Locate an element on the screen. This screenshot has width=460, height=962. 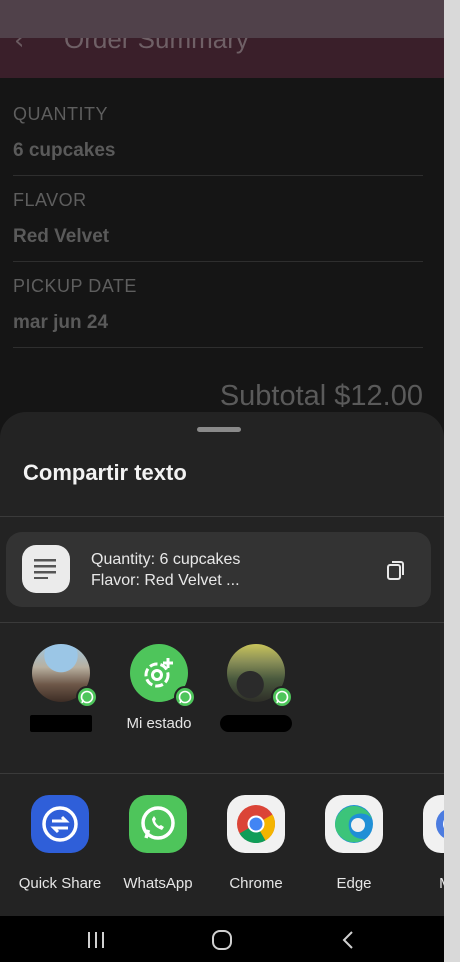
screen-edge is located at coordinates (452, 481).